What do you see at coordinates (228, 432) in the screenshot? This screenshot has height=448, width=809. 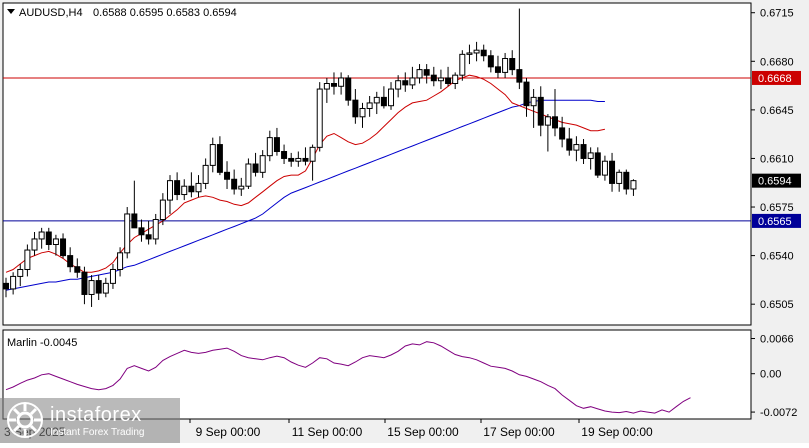 I see `time-tick-label: 9 Sep 00:00` at bounding box center [228, 432].